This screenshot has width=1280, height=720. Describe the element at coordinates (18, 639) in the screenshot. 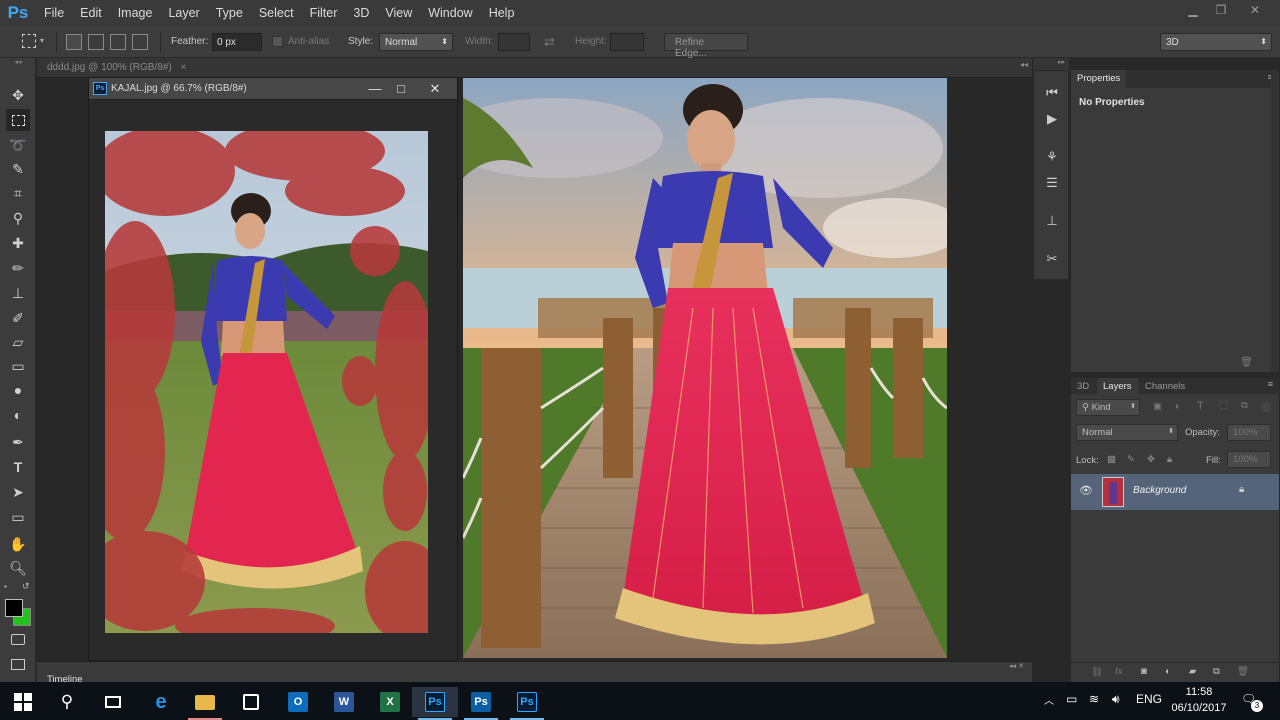

I see `quick-mask-icon` at that location.